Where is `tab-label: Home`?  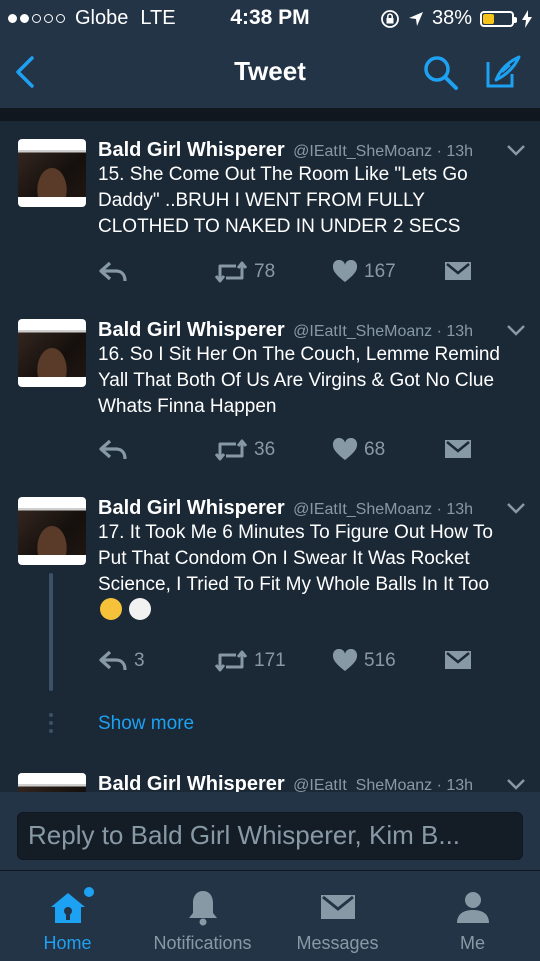
tab-label: Home is located at coordinates (67, 943).